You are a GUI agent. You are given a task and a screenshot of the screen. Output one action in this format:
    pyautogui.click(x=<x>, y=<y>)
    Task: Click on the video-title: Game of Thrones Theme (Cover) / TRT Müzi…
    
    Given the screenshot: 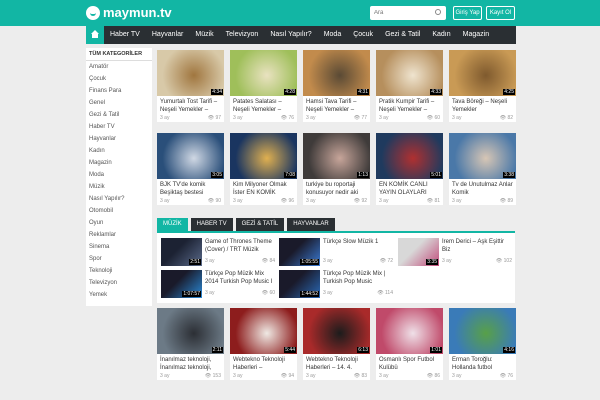 What is the action you would take?
    pyautogui.click(x=240, y=246)
    